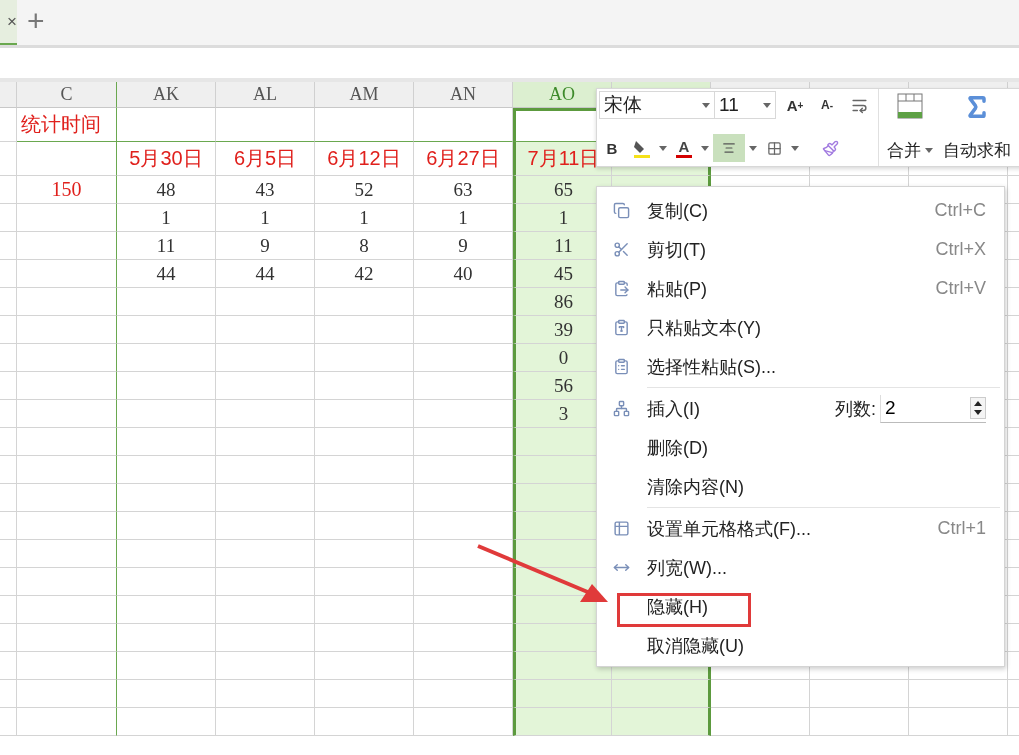 Image resolution: width=1019 pixels, height=755 pixels. What do you see at coordinates (563, 329) in the screenshot?
I see `number-cell: 39` at bounding box center [563, 329].